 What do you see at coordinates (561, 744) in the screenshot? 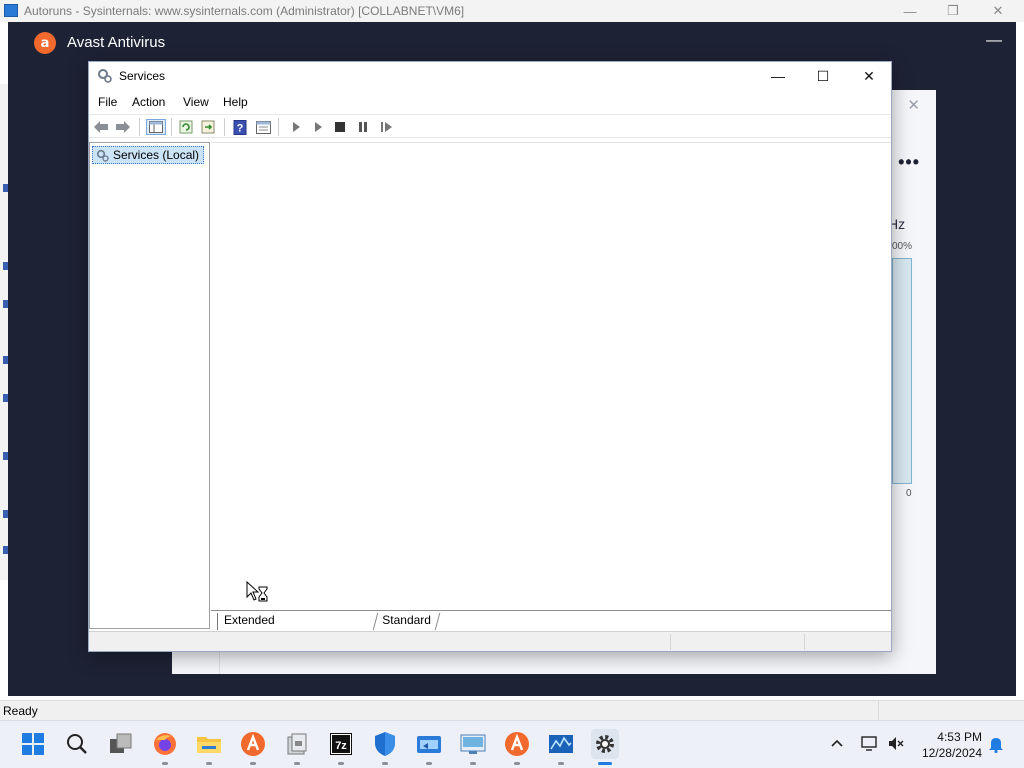
I see `performance-monitor-icon` at bounding box center [561, 744].